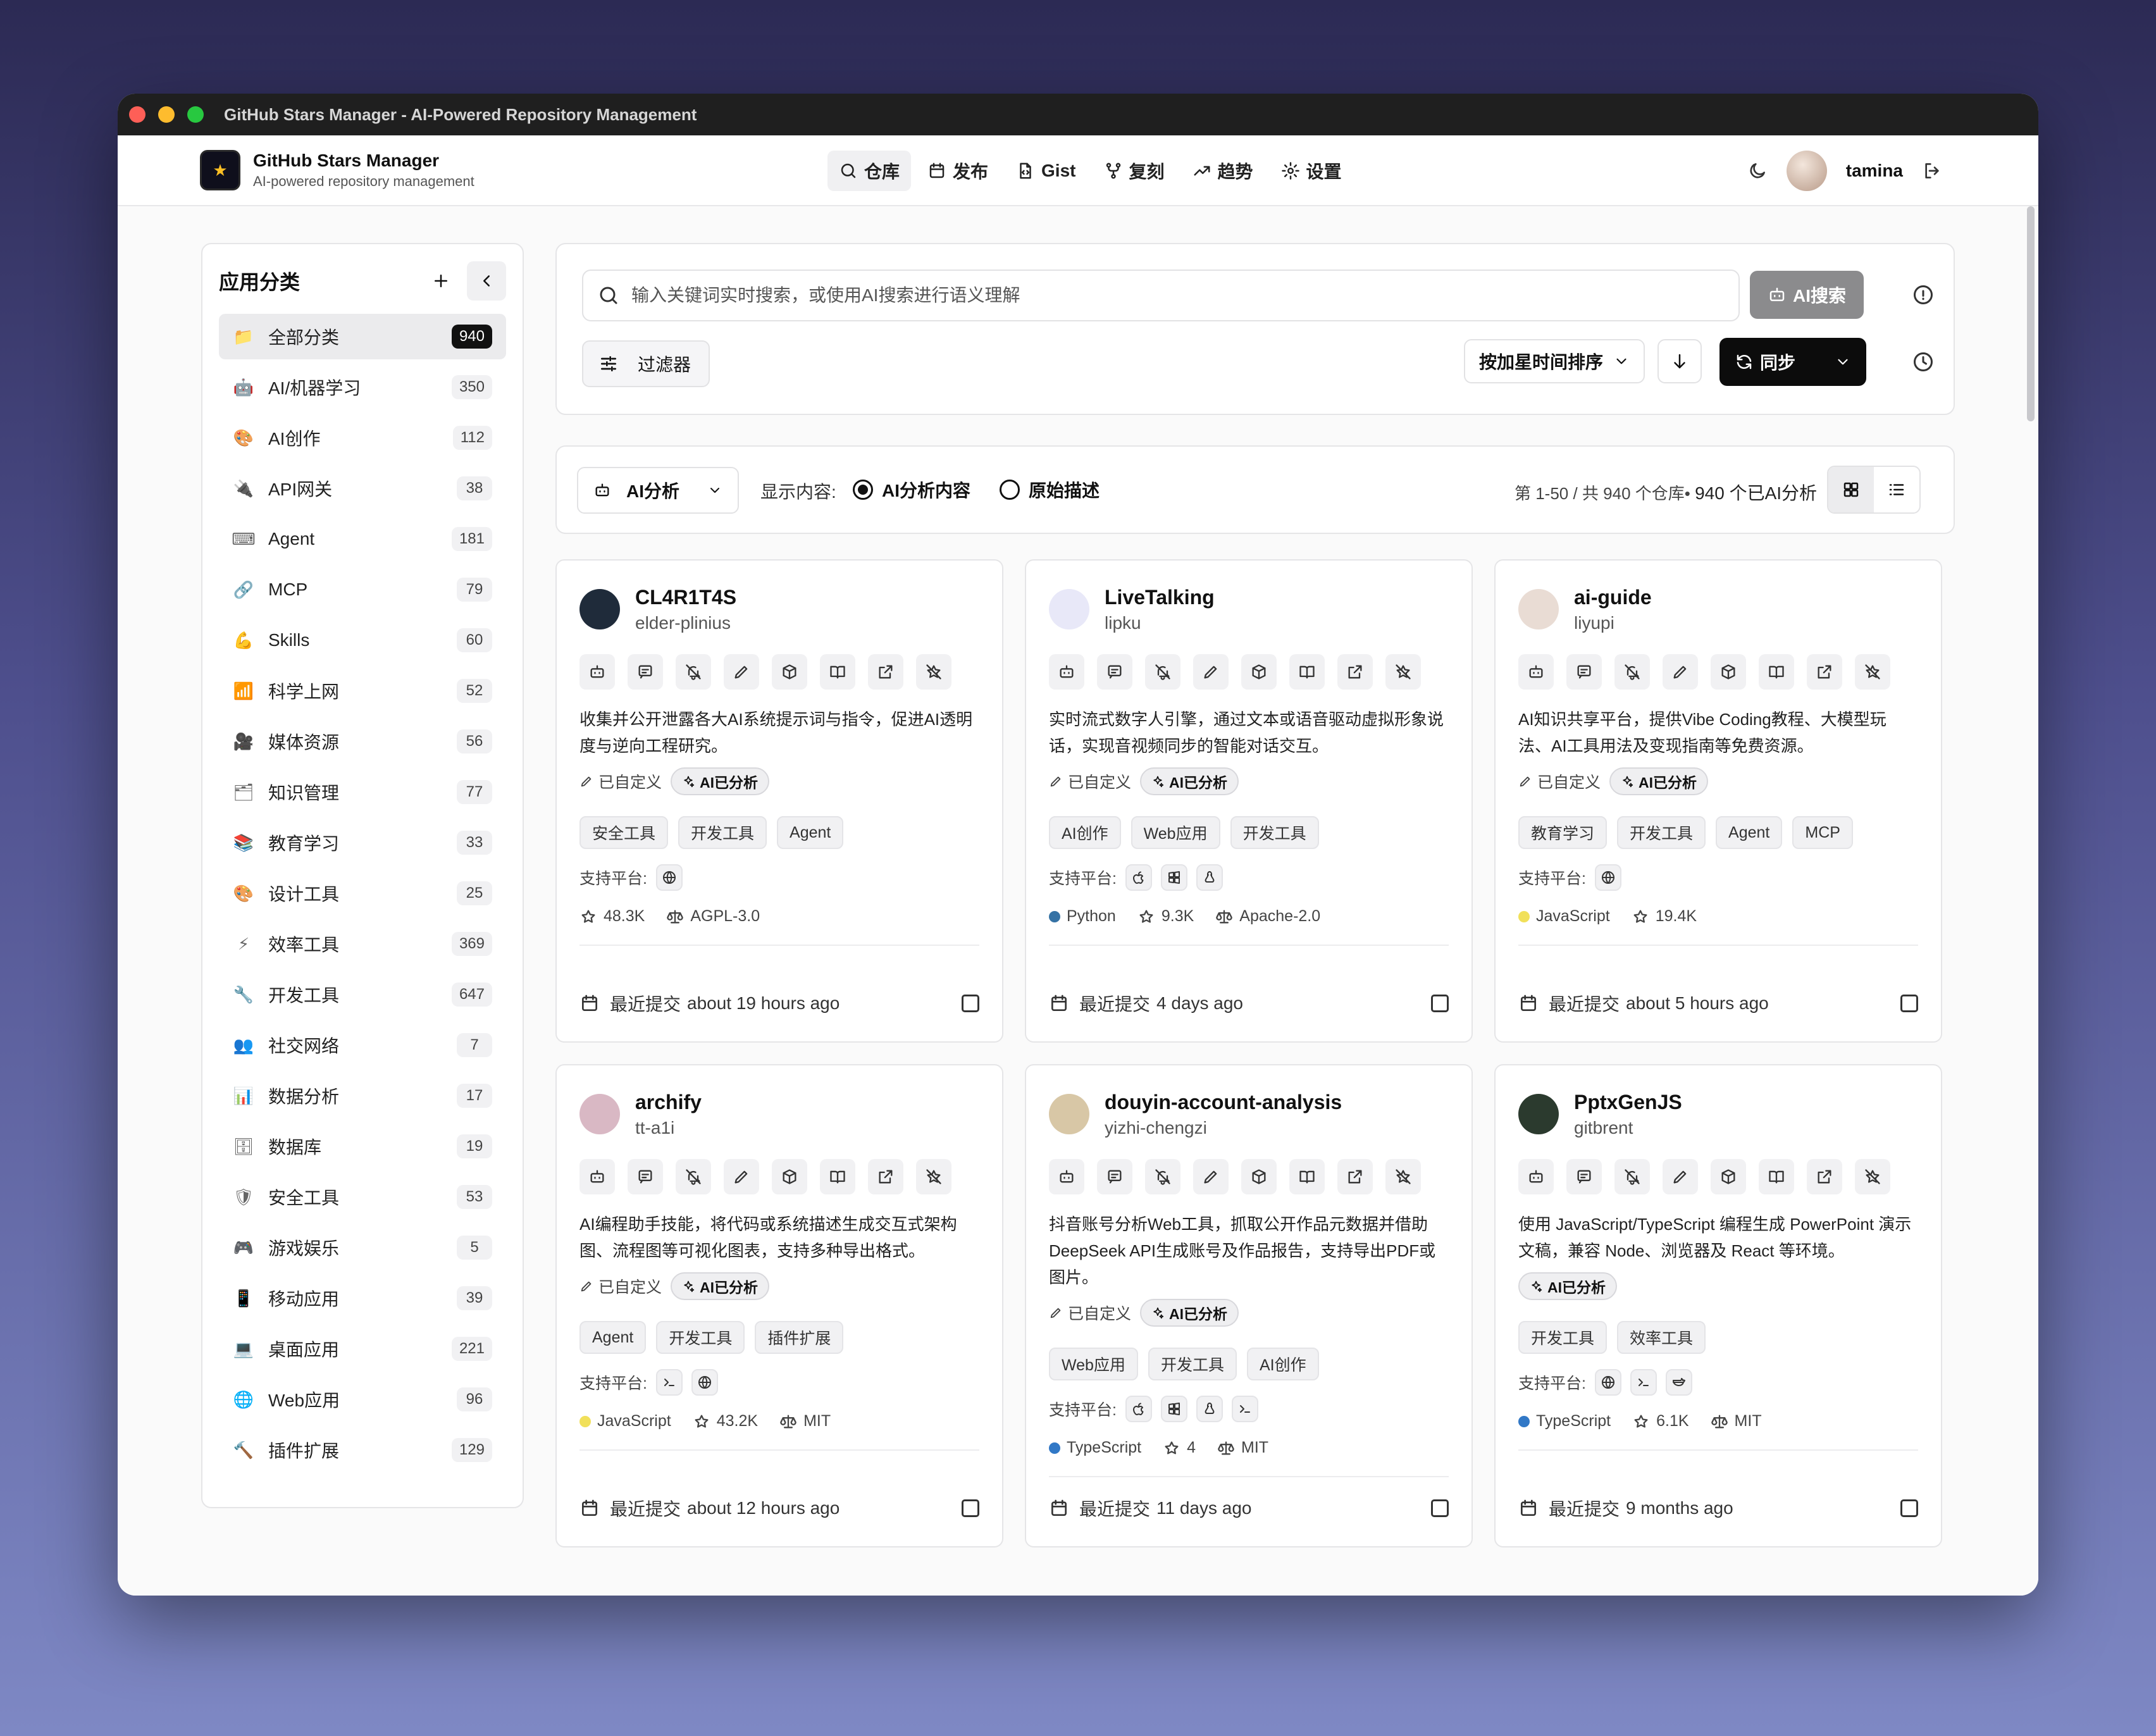  I want to click on sort-direction-button, so click(1679, 361).